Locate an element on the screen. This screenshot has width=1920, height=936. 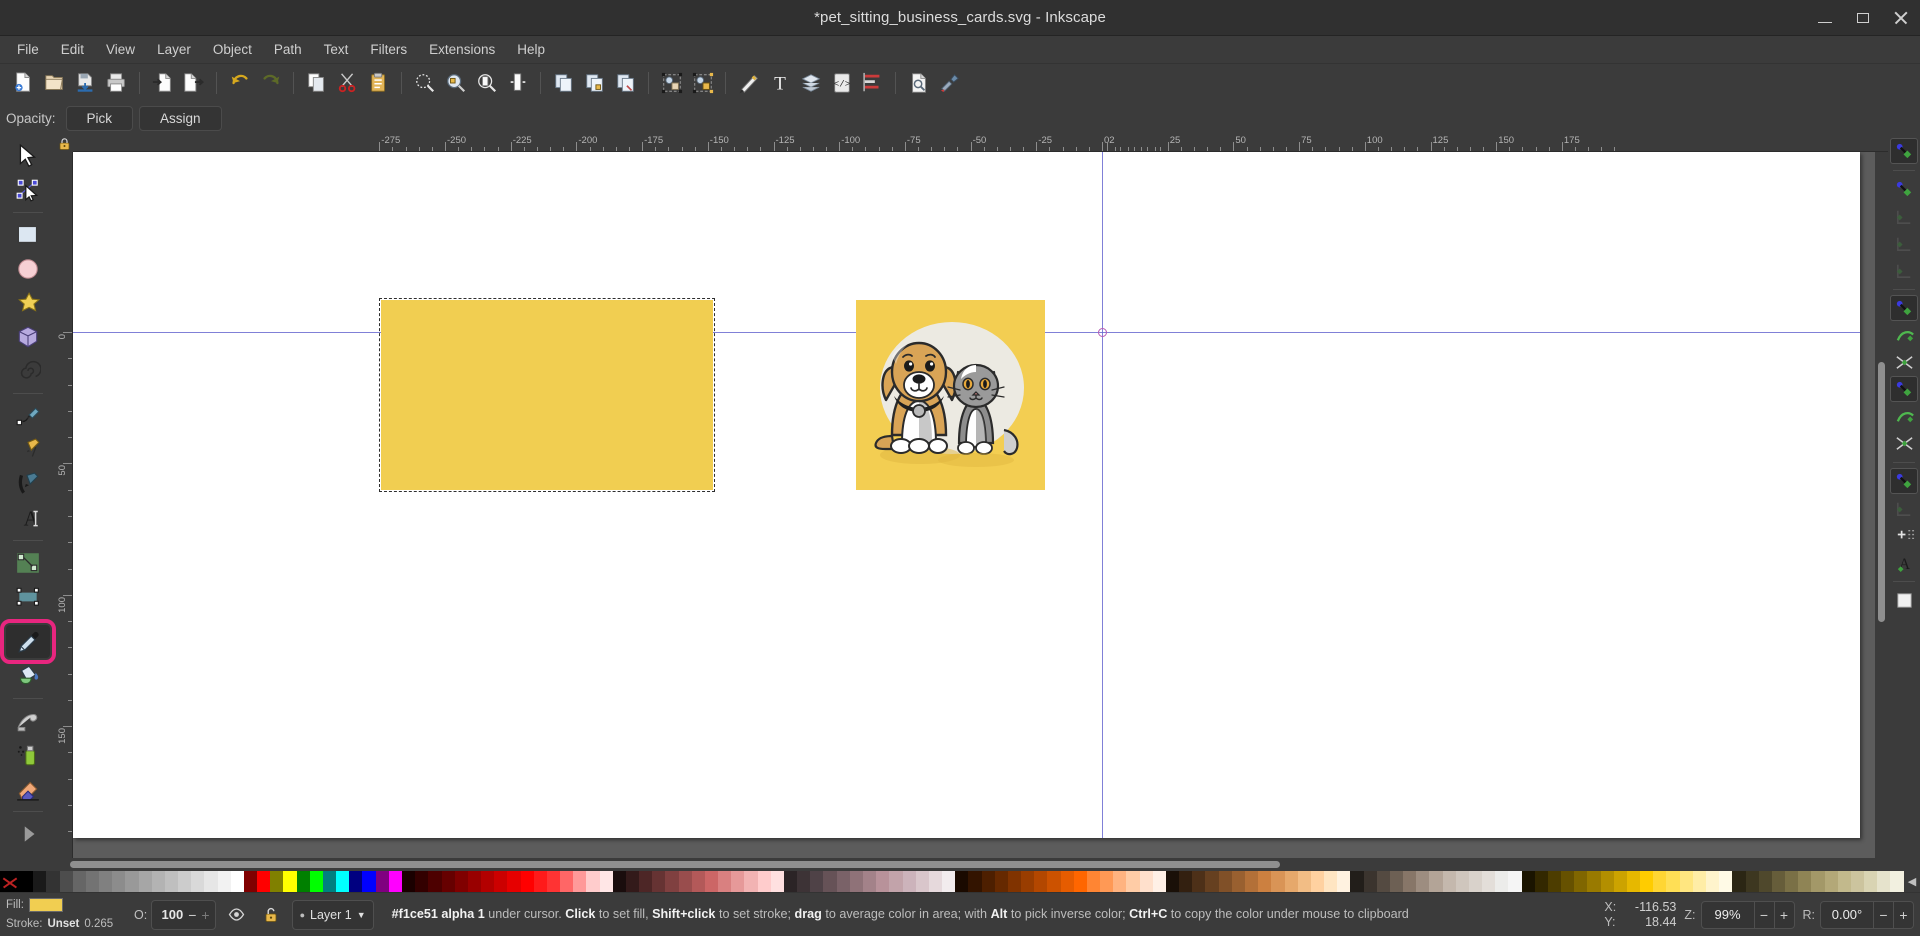
paint-bucket-tool is located at coordinates (28, 675).